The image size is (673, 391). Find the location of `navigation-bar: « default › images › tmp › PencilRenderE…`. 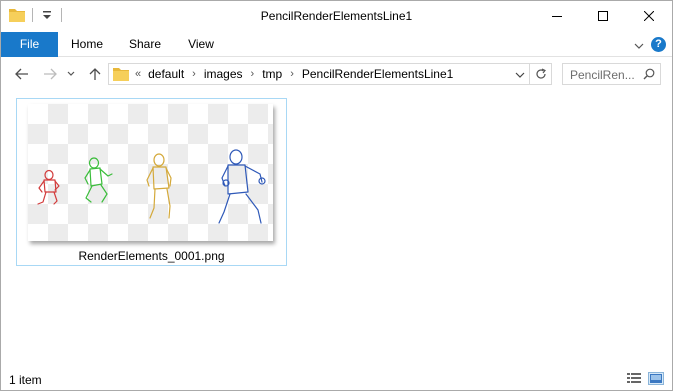

navigation-bar: « default › images › tmp › PencilRenderE… is located at coordinates (336, 74).